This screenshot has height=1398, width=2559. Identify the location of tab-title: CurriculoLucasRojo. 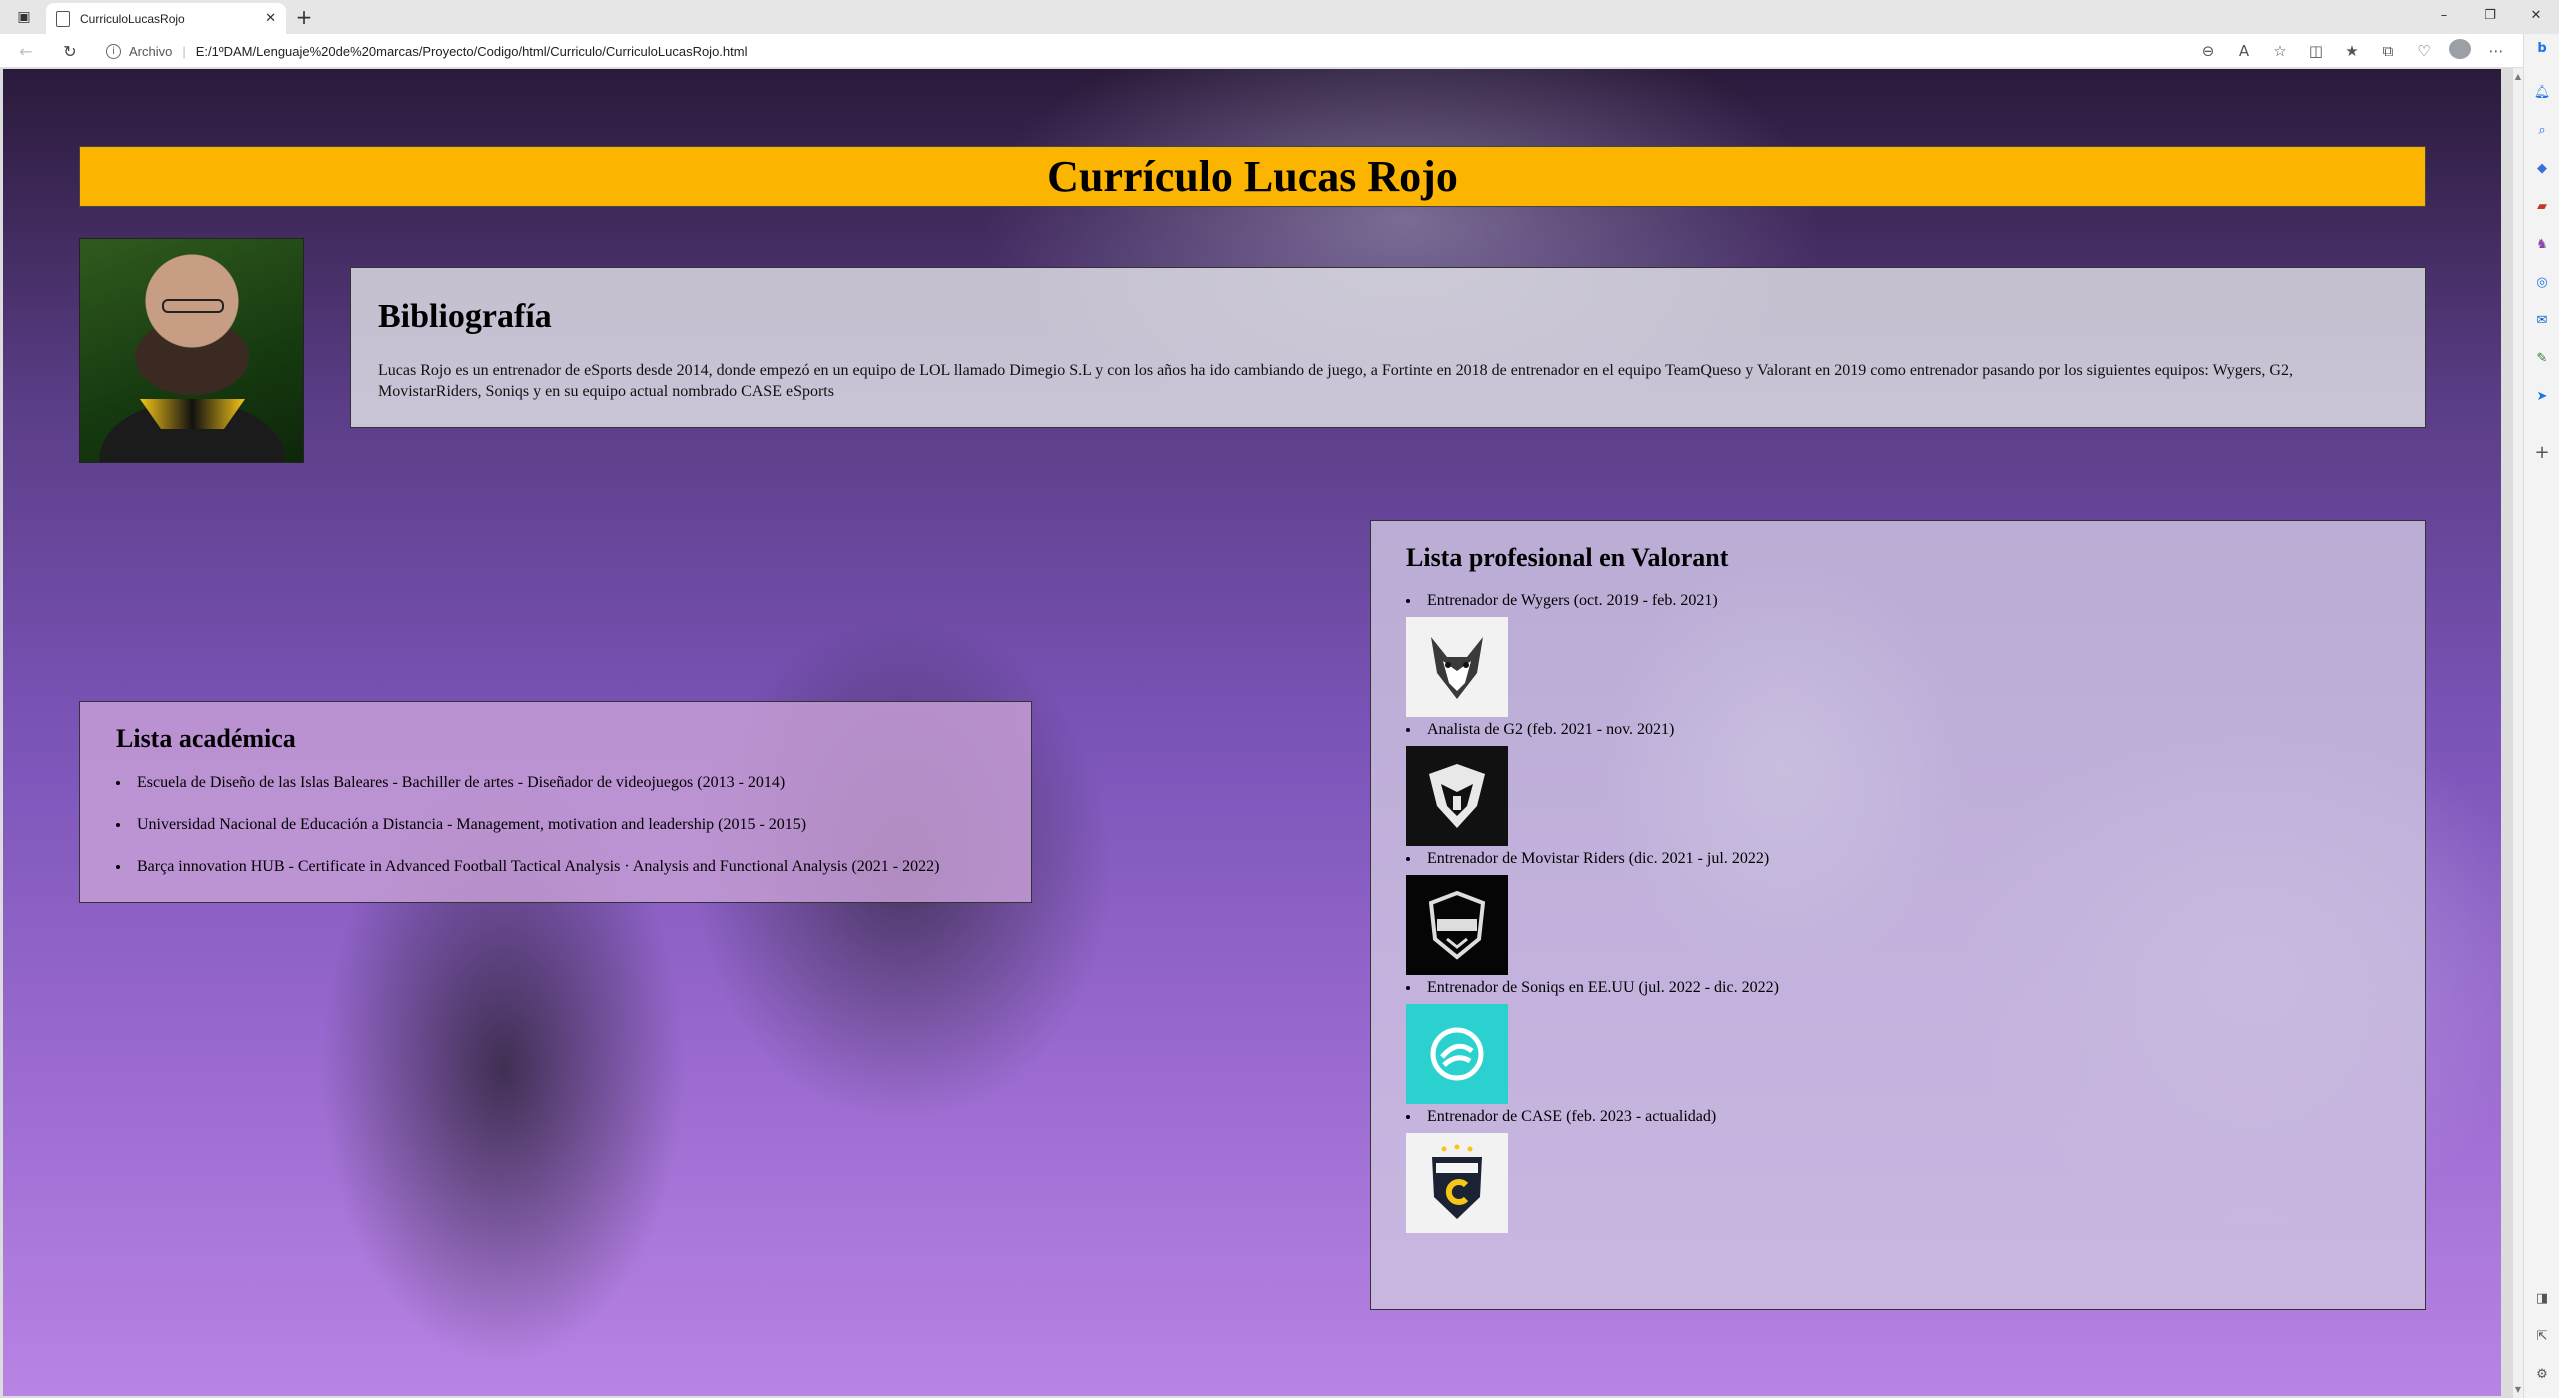
(132, 18).